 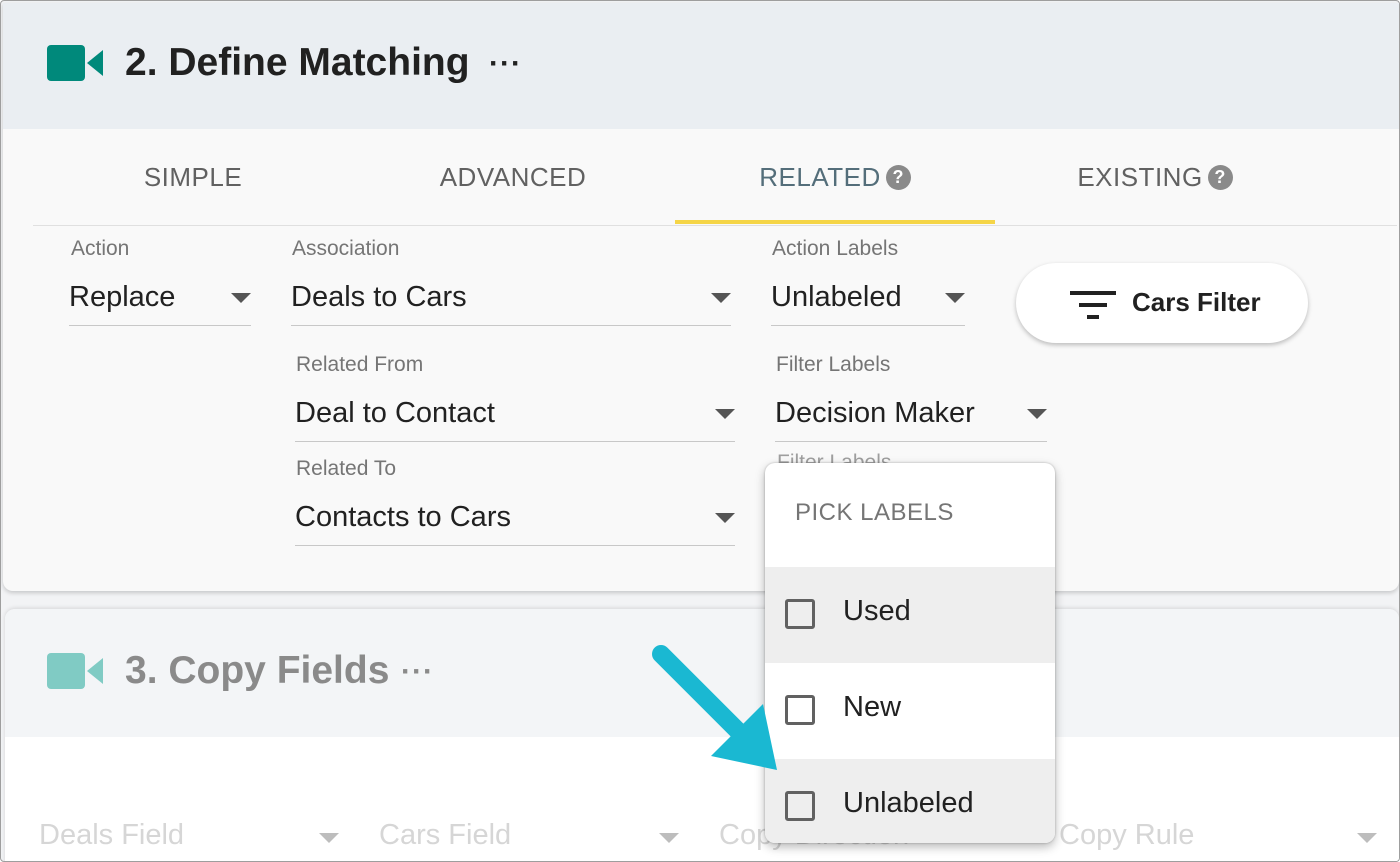 What do you see at coordinates (714, 707) in the screenshot?
I see `annotation-arrow-icon` at bounding box center [714, 707].